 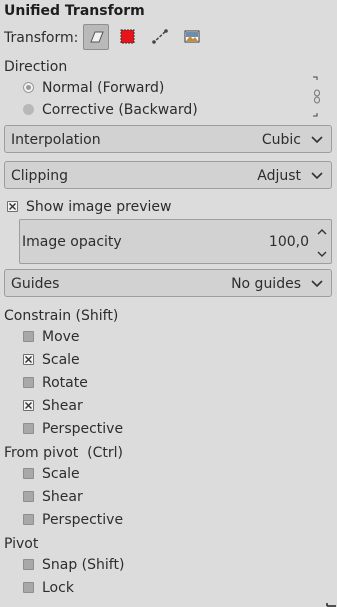 I want to click on constrain-move-label: Move, so click(x=61, y=337).